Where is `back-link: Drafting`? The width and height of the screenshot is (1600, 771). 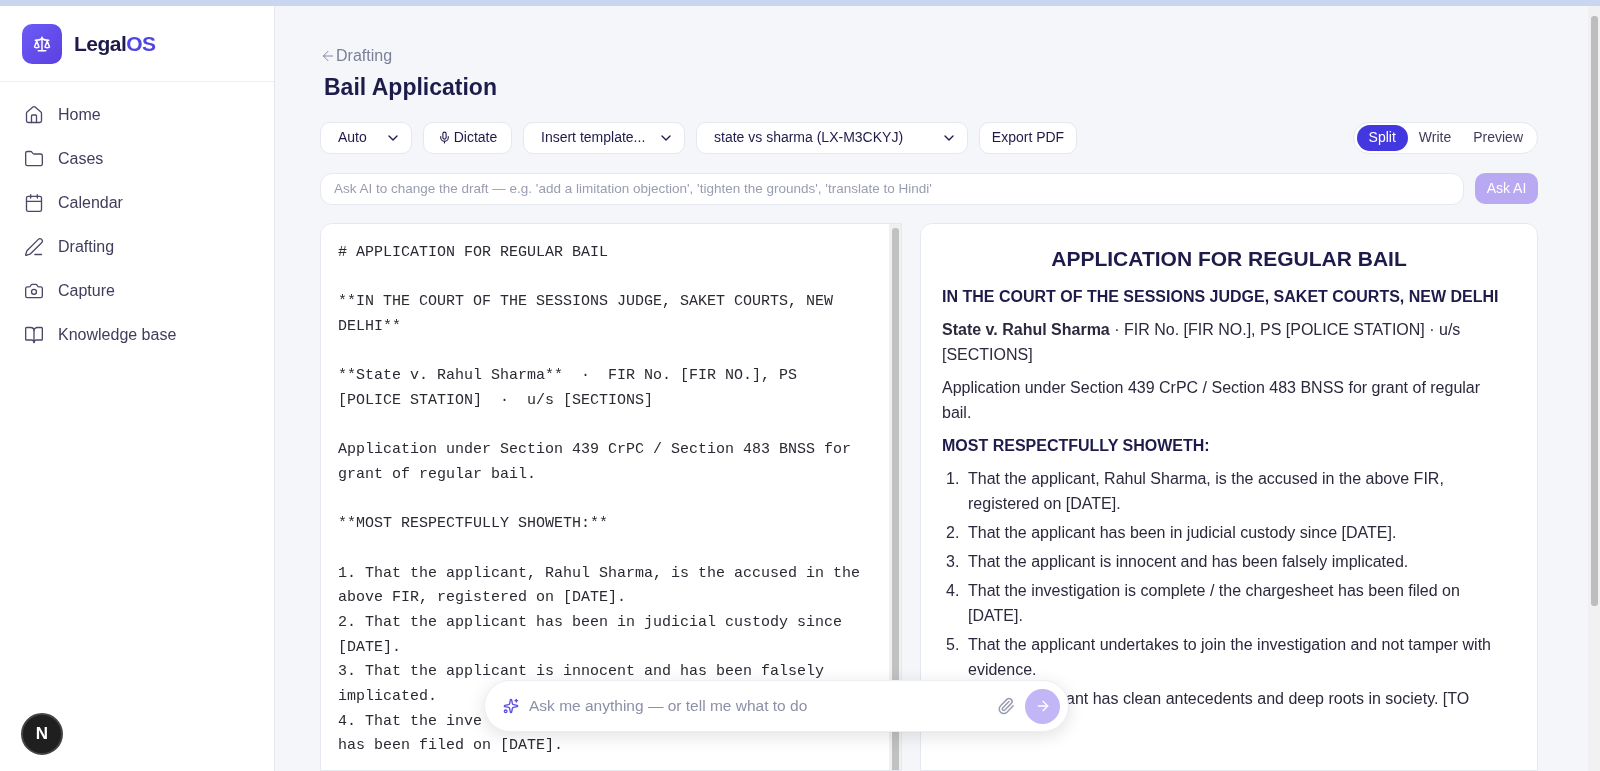 back-link: Drafting is located at coordinates (356, 56).